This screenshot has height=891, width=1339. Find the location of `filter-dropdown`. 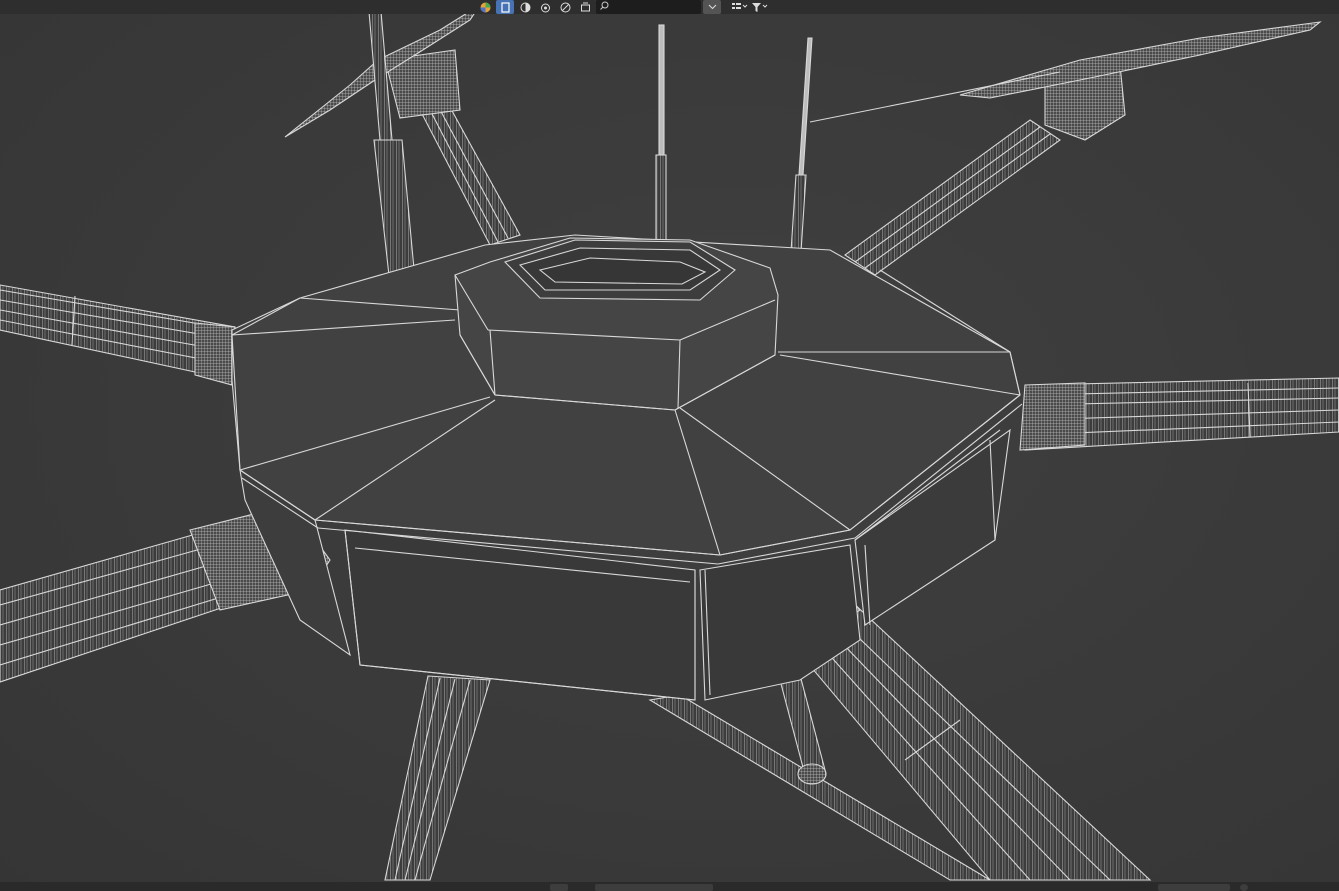

filter-dropdown is located at coordinates (760, 7).